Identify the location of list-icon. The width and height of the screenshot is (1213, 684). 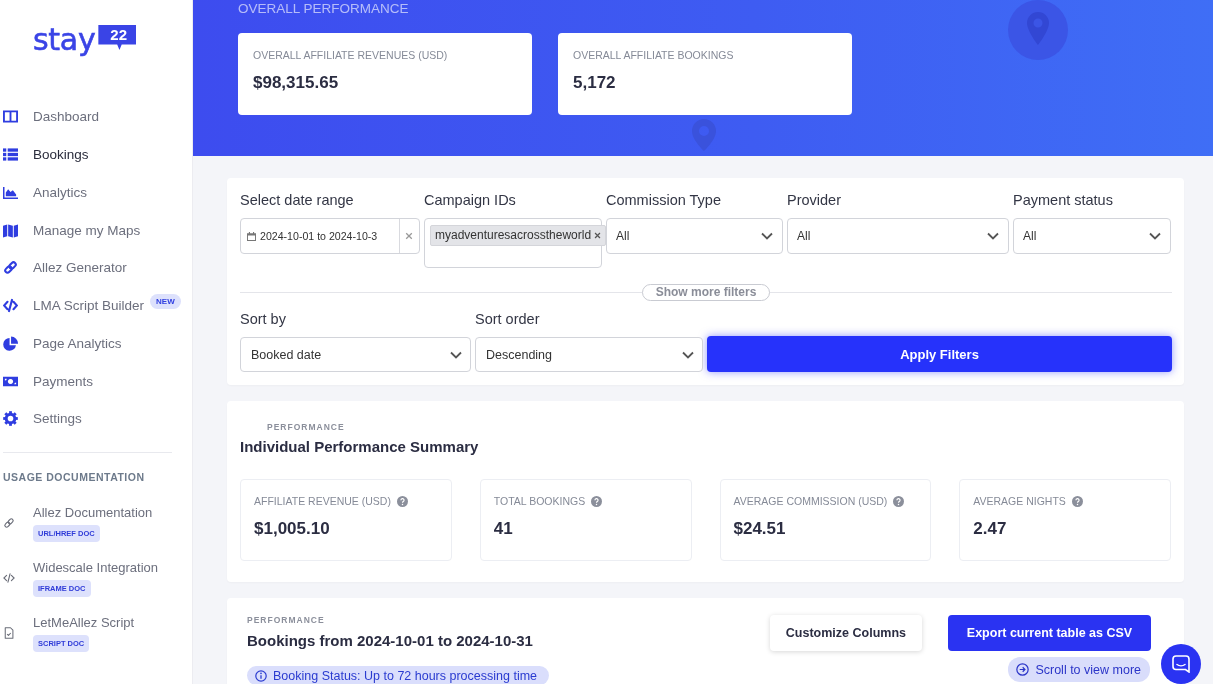
(10, 155).